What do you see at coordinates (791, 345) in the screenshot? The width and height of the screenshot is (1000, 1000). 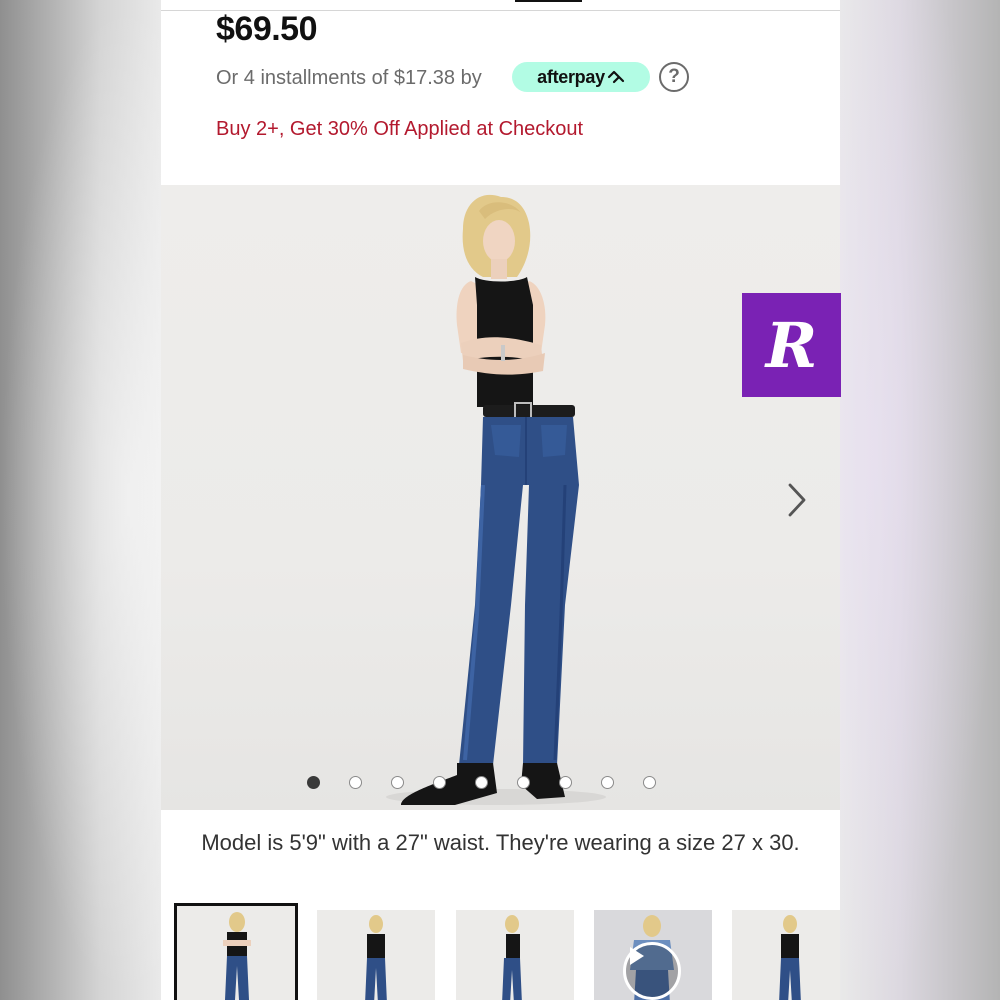 I see `r-app-badge: R` at bounding box center [791, 345].